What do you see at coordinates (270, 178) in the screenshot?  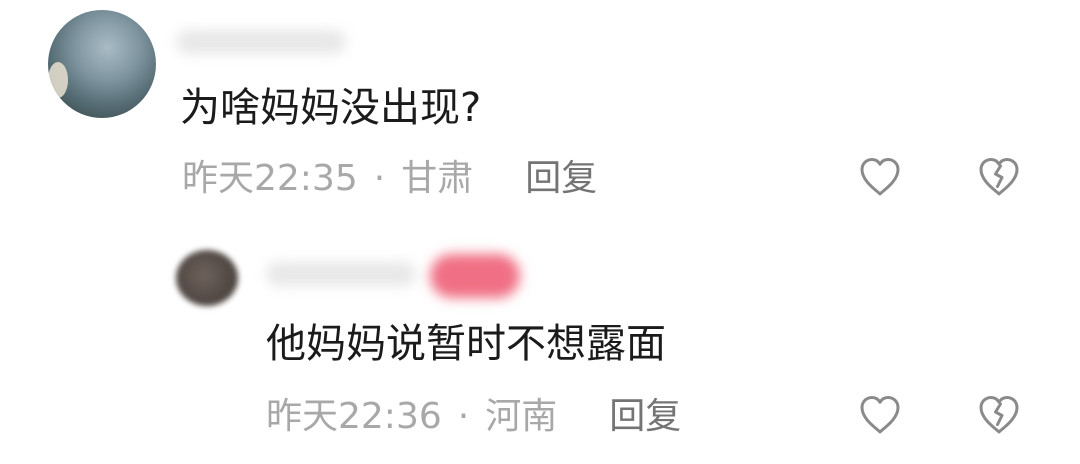 I see `comment-time: 昨天22:35` at bounding box center [270, 178].